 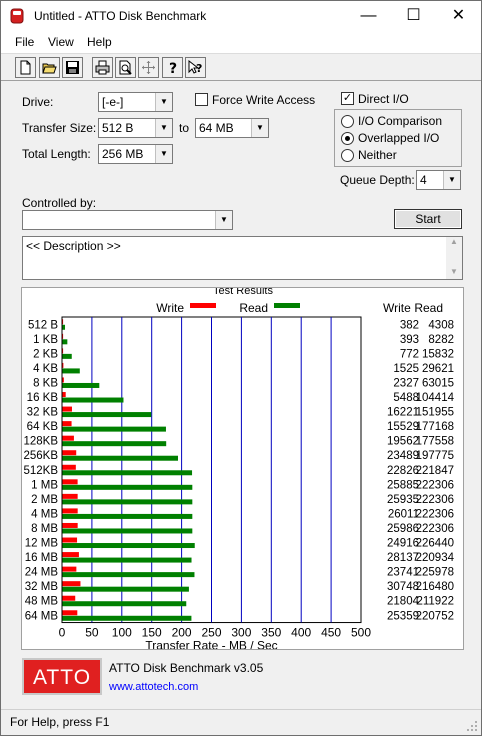 I want to click on context-help-button: ?, so click(x=195, y=67).